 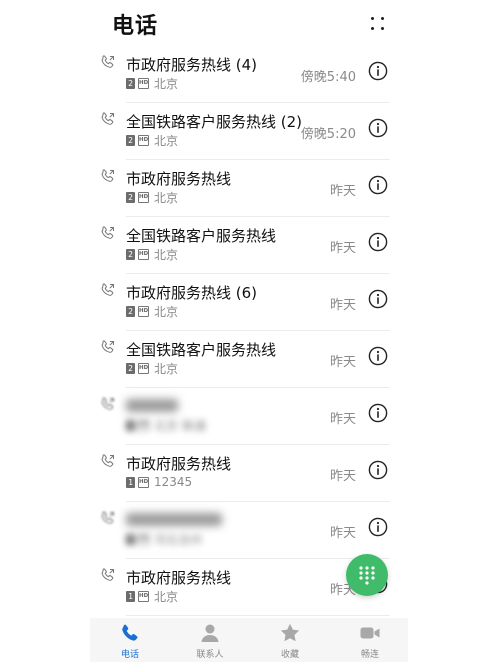 I want to click on tab-label: 畅连, so click(x=369, y=655).